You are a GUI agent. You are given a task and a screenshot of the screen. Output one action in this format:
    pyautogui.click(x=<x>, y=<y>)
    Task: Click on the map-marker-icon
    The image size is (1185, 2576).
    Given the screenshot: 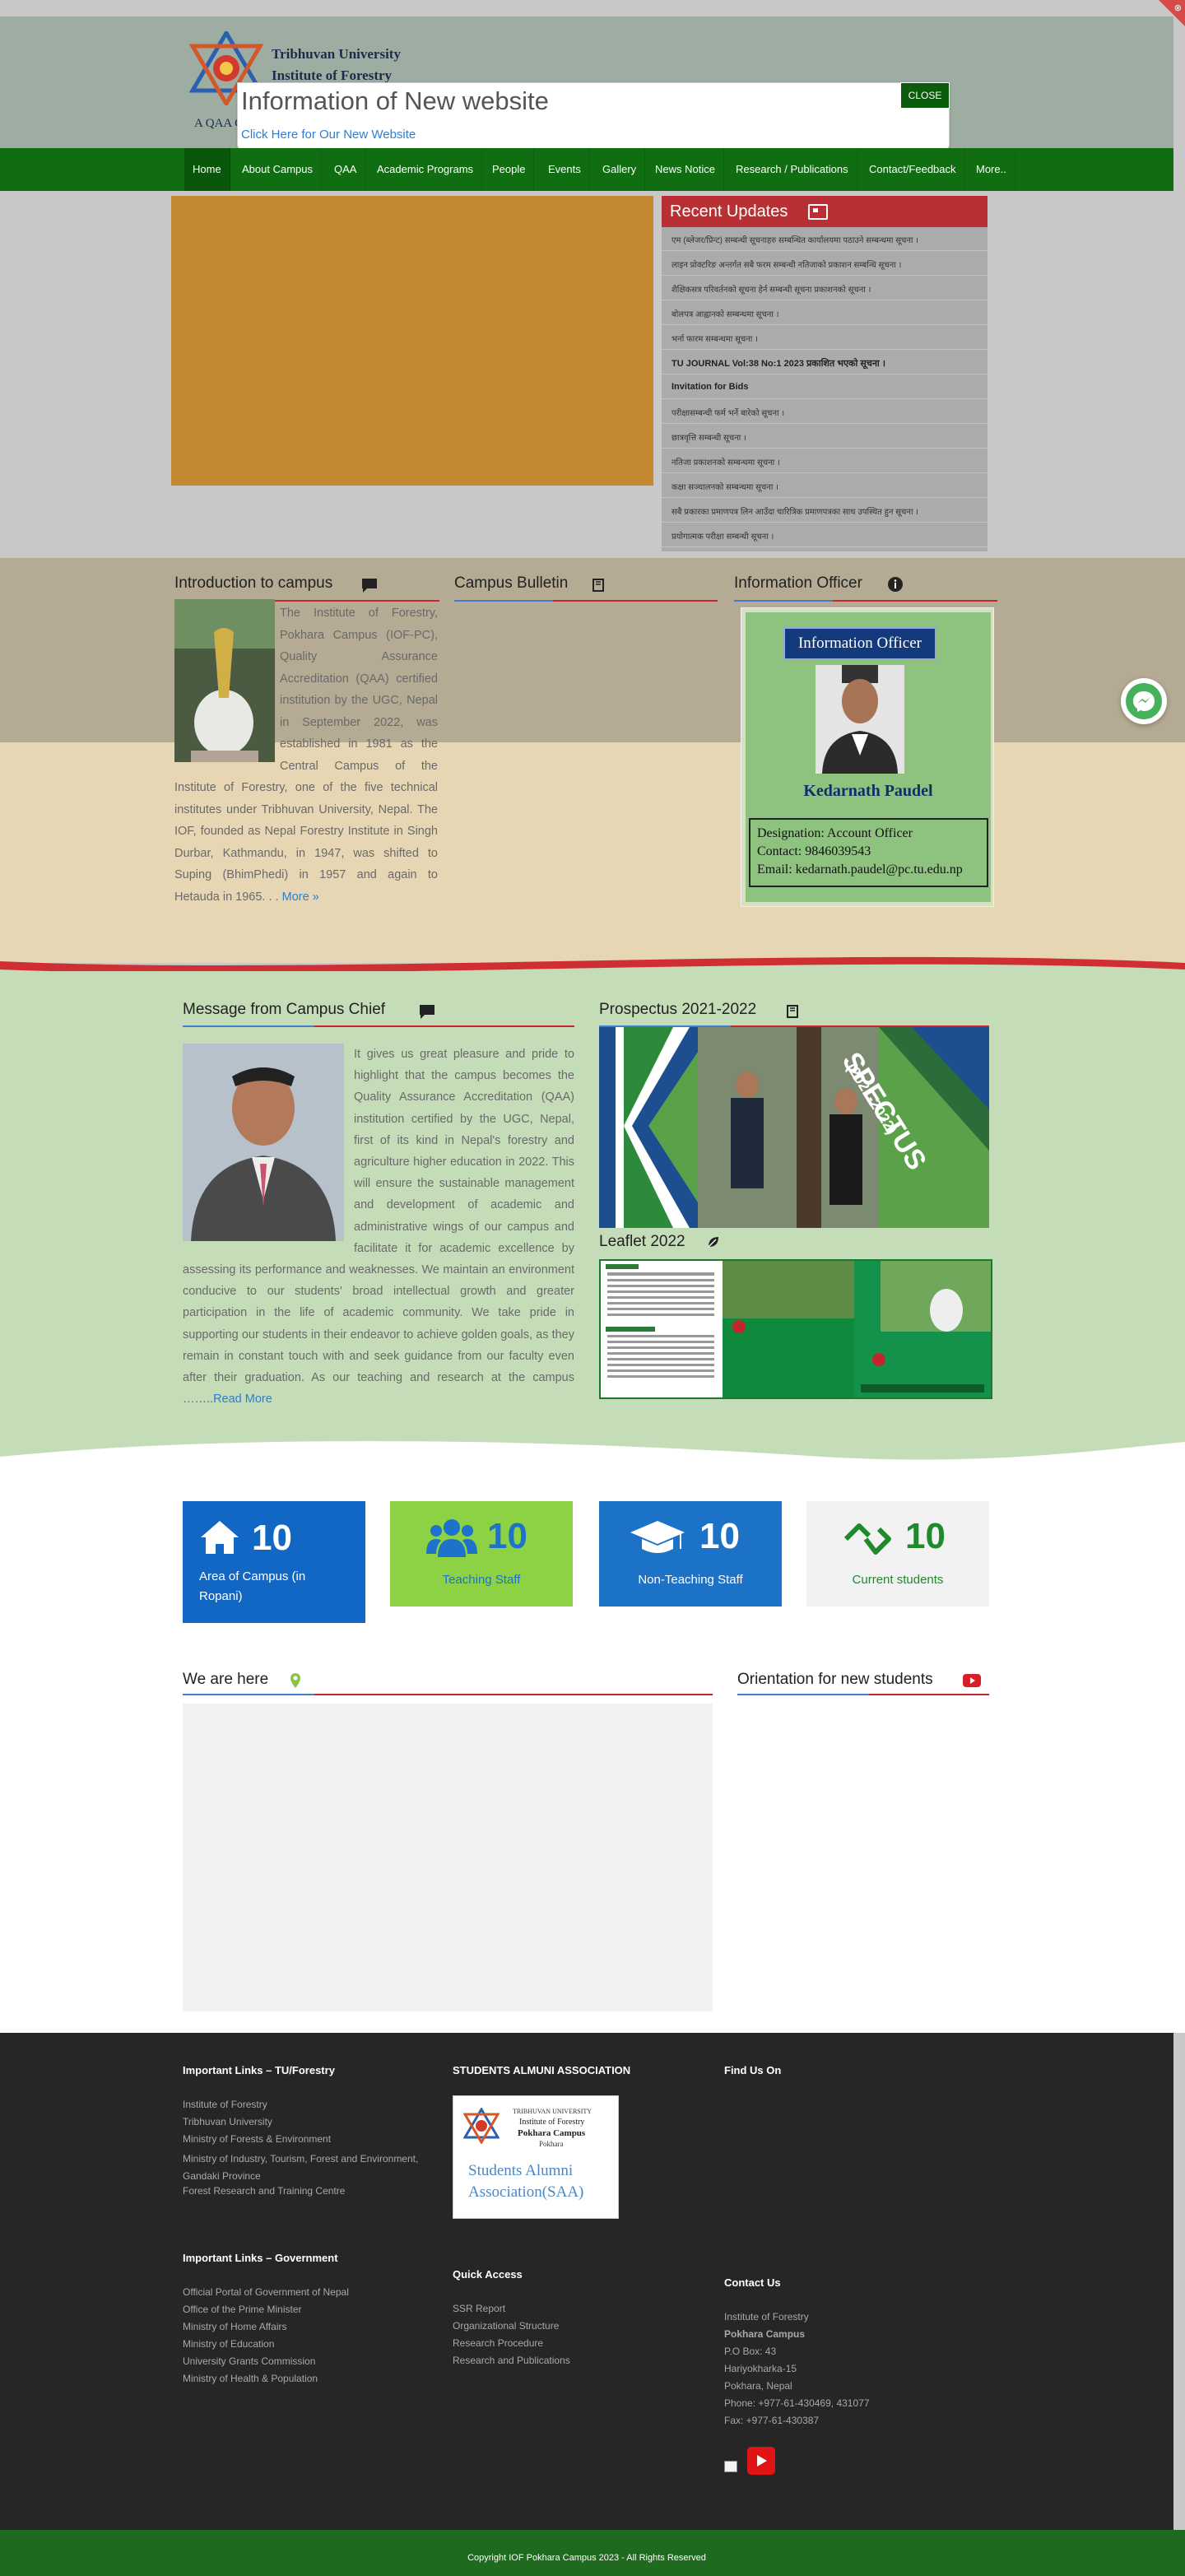 What is the action you would take?
    pyautogui.click(x=295, y=1680)
    